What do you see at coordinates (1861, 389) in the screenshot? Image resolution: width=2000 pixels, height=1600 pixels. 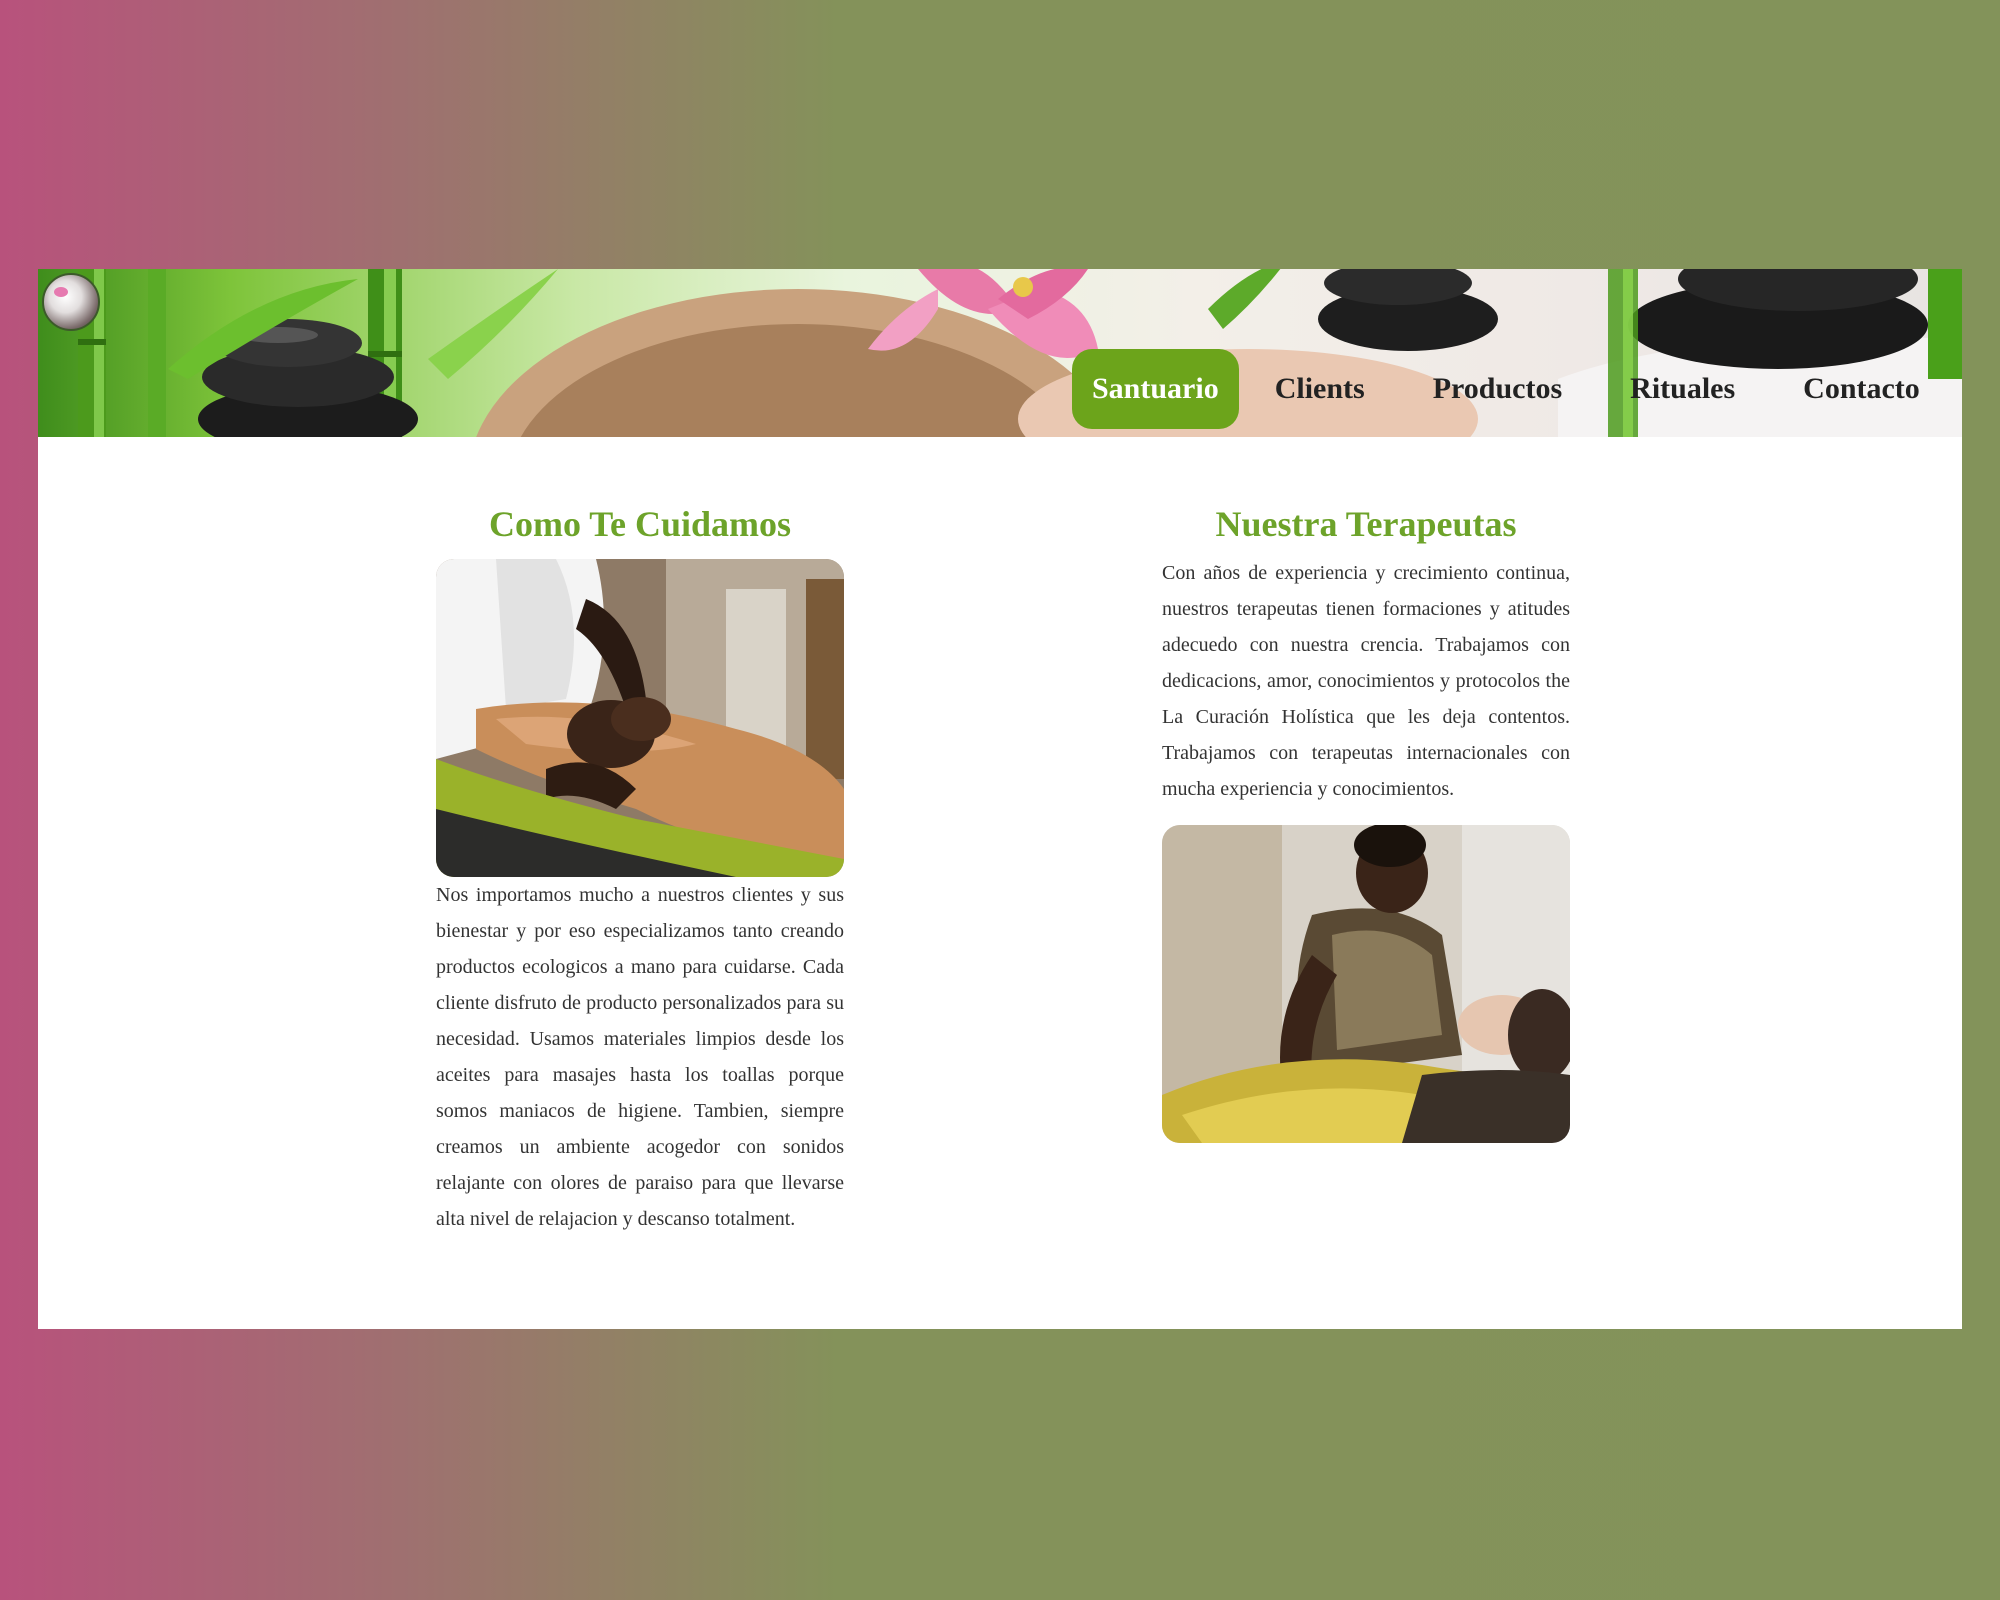 I see `nav-item-contacto: Contacto` at bounding box center [1861, 389].